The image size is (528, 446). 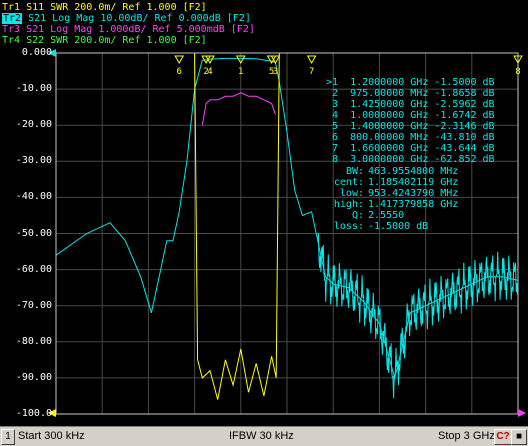 I want to click on marker-flags: 6 24 1 53 7 8, so click(x=348, y=66).